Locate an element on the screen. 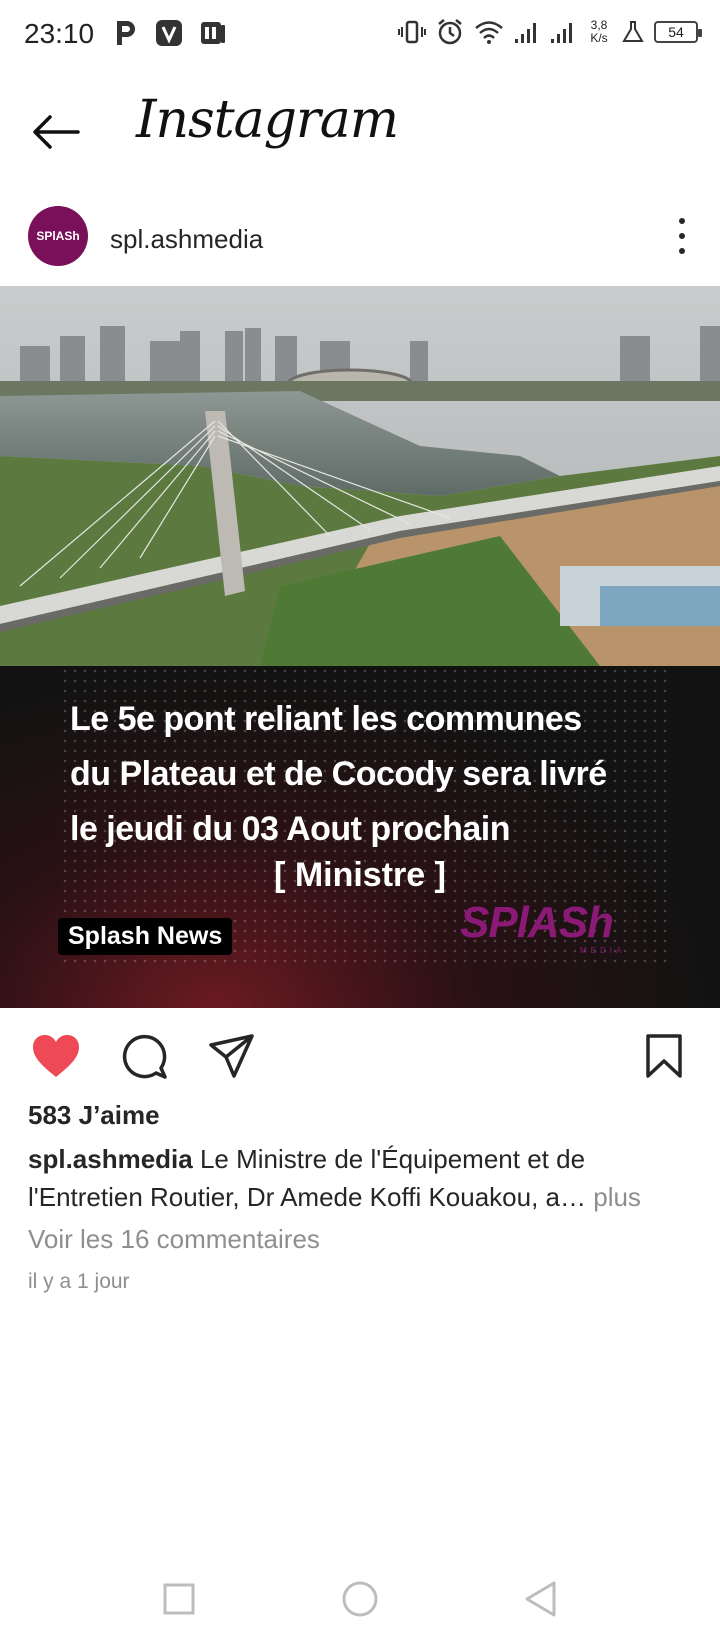 This screenshot has height=1640, width=720. nav-back-icon is located at coordinates (540, 1599).